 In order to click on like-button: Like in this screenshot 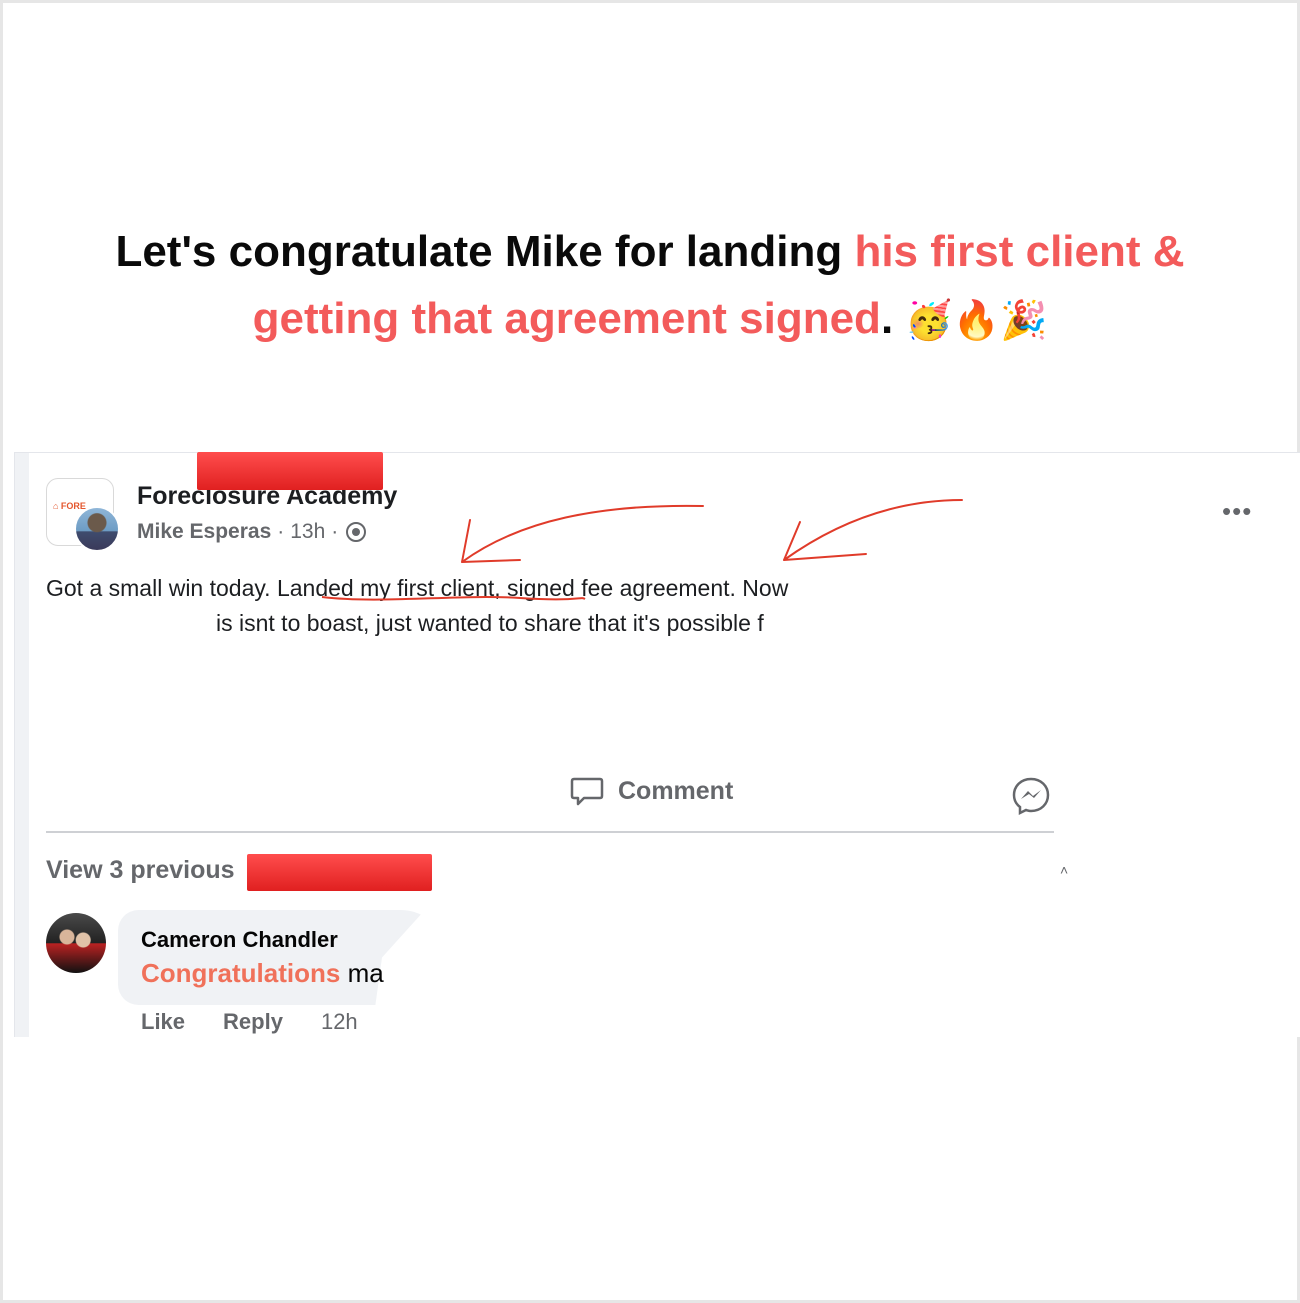, I will do `click(163, 1022)`.